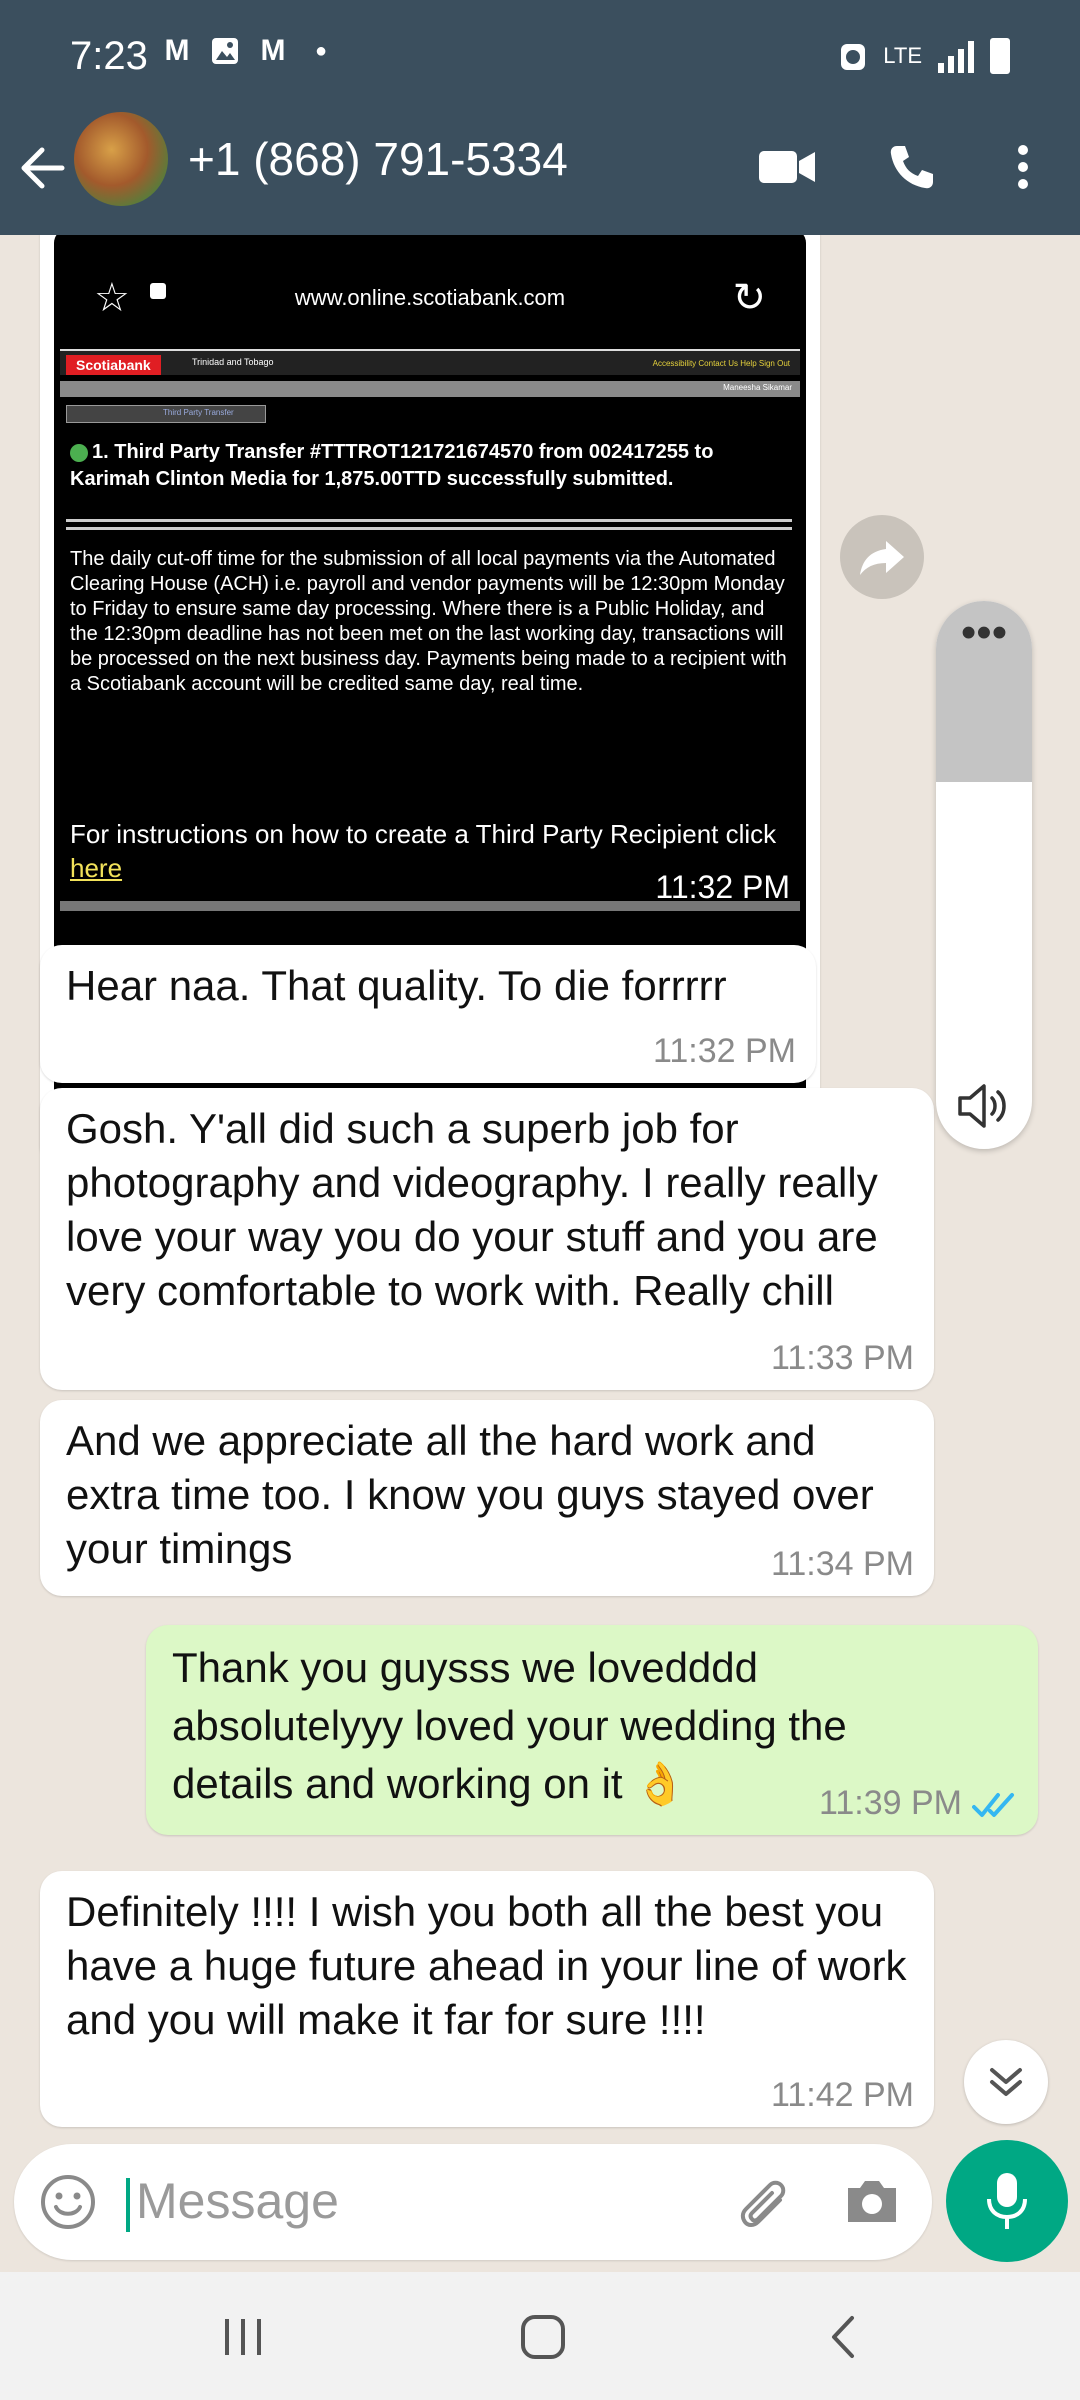  Describe the element at coordinates (233, 362) in the screenshot. I see `bank-location: Trinidad and Tobago` at that location.